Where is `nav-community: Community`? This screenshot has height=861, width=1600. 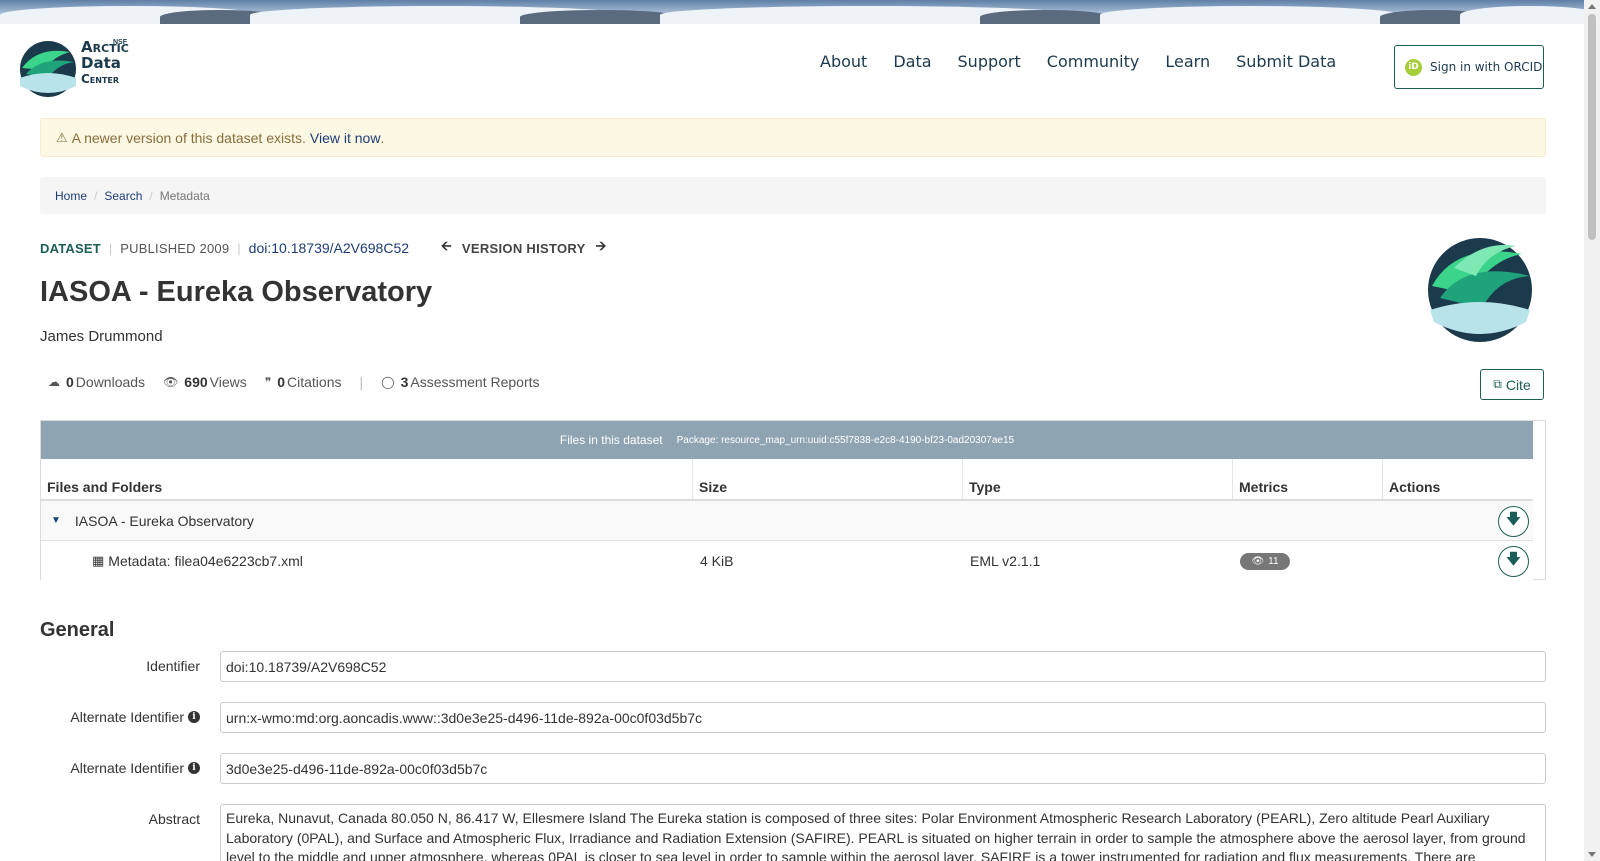 nav-community: Community is located at coordinates (1093, 61).